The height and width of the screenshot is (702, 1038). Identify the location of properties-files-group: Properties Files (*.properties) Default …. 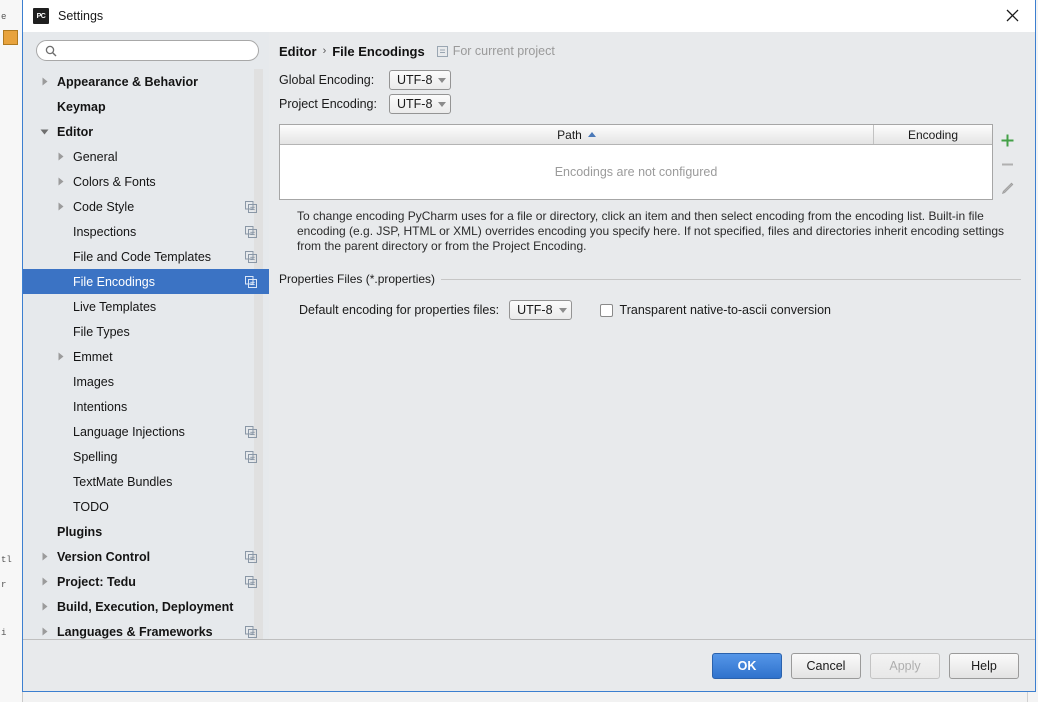
(650, 296).